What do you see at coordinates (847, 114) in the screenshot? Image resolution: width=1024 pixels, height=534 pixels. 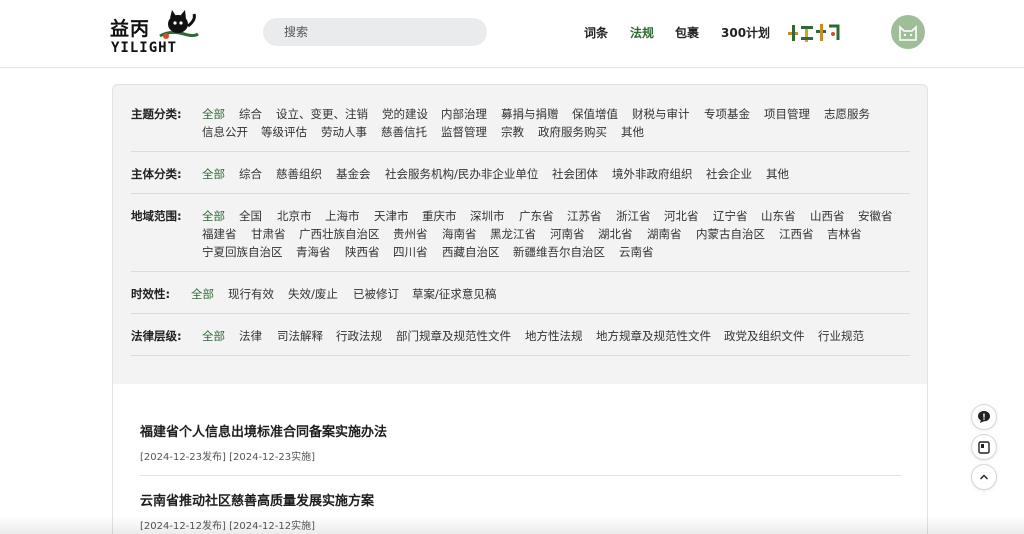 I see `topic-option: 志愿服务` at bounding box center [847, 114].